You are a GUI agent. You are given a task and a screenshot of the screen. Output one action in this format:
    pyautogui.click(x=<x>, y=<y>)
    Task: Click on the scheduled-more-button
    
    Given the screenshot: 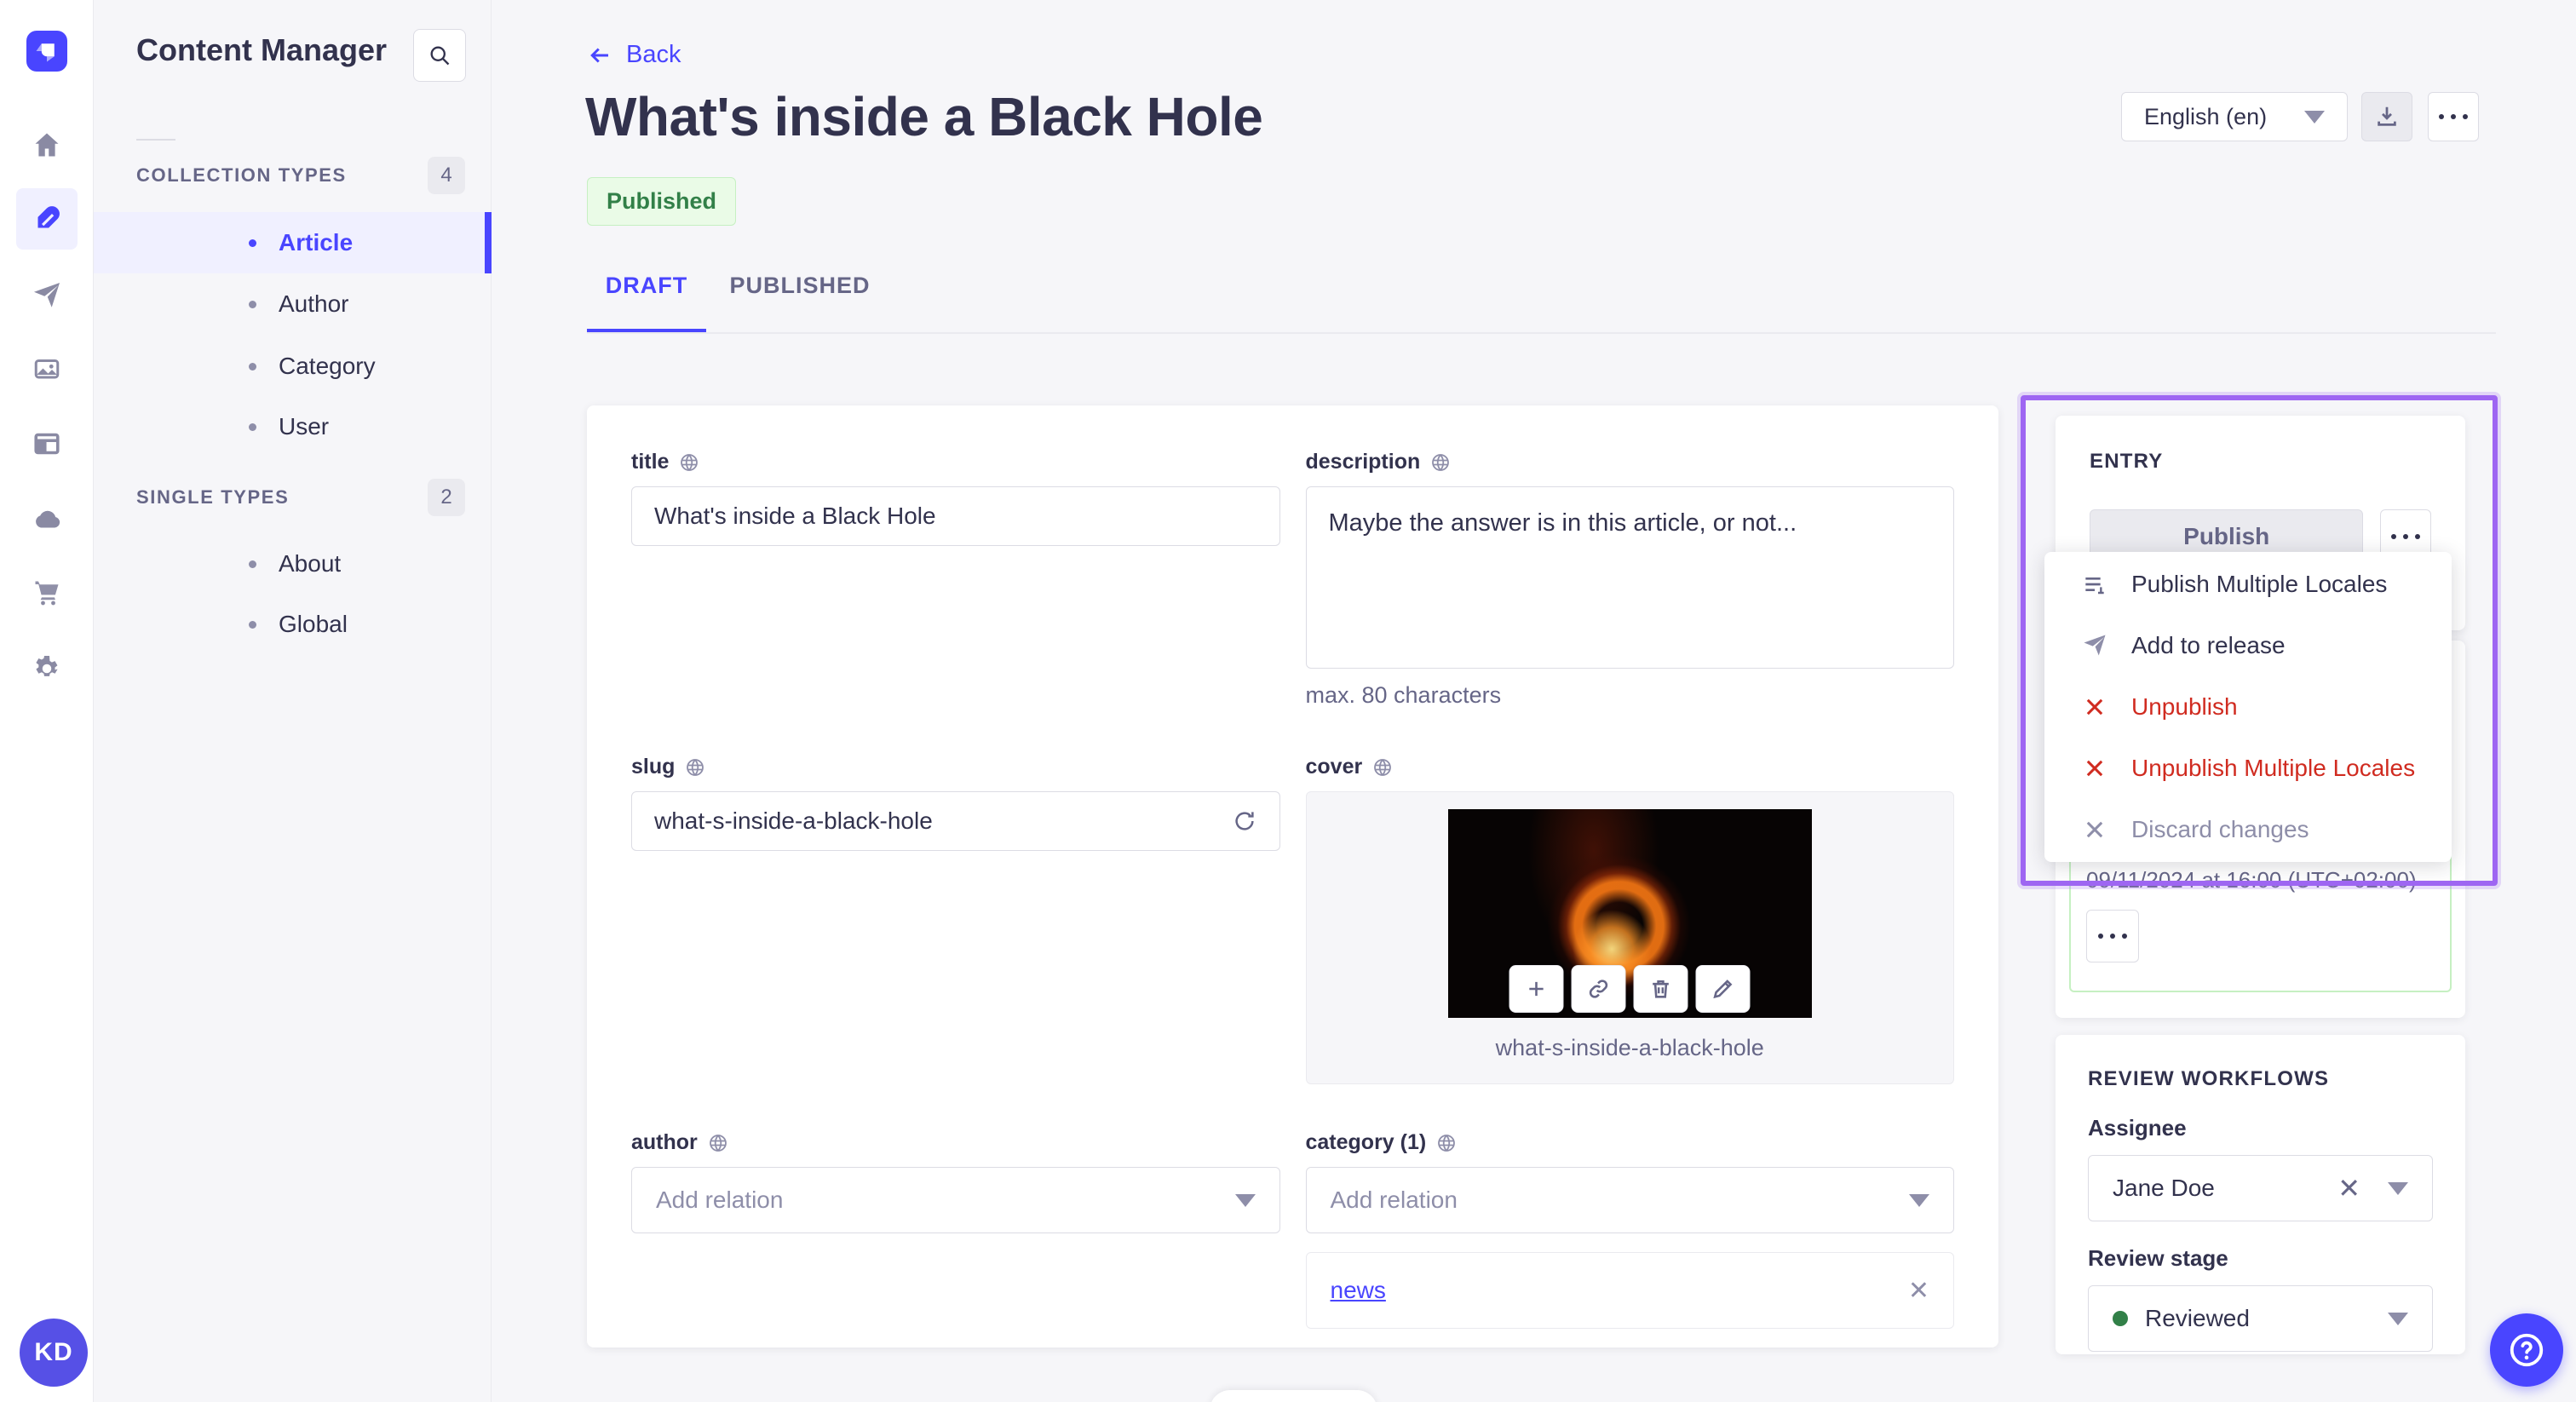 What is the action you would take?
    pyautogui.click(x=2113, y=936)
    